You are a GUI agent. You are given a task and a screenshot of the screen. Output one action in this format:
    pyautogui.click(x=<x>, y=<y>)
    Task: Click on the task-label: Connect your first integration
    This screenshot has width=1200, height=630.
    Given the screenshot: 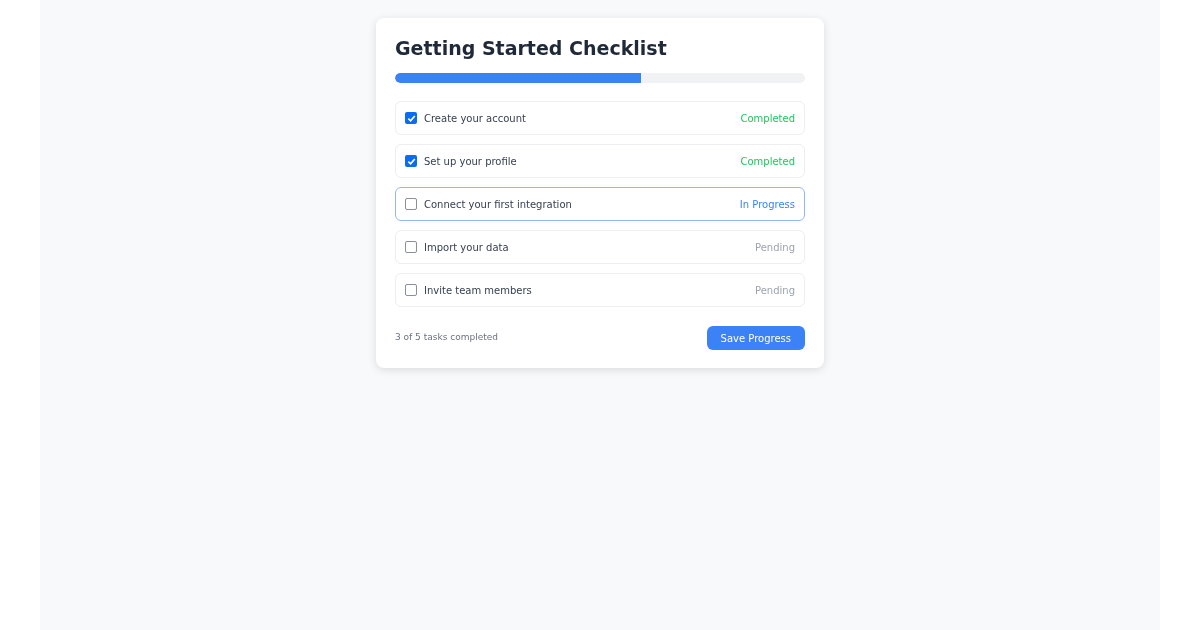 What is the action you would take?
    pyautogui.click(x=498, y=204)
    